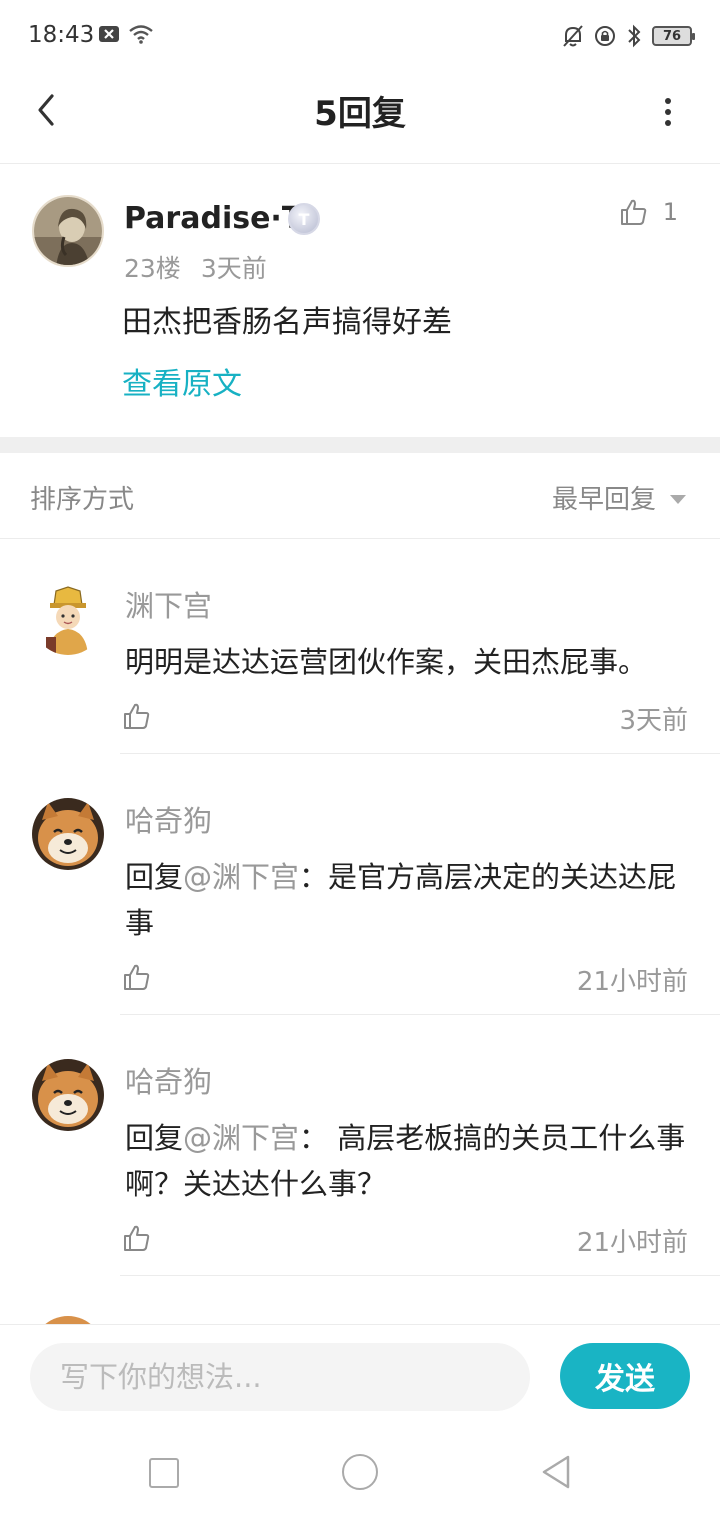 This screenshot has height=1520, width=720. I want to click on system-nav-bar, so click(360, 1474).